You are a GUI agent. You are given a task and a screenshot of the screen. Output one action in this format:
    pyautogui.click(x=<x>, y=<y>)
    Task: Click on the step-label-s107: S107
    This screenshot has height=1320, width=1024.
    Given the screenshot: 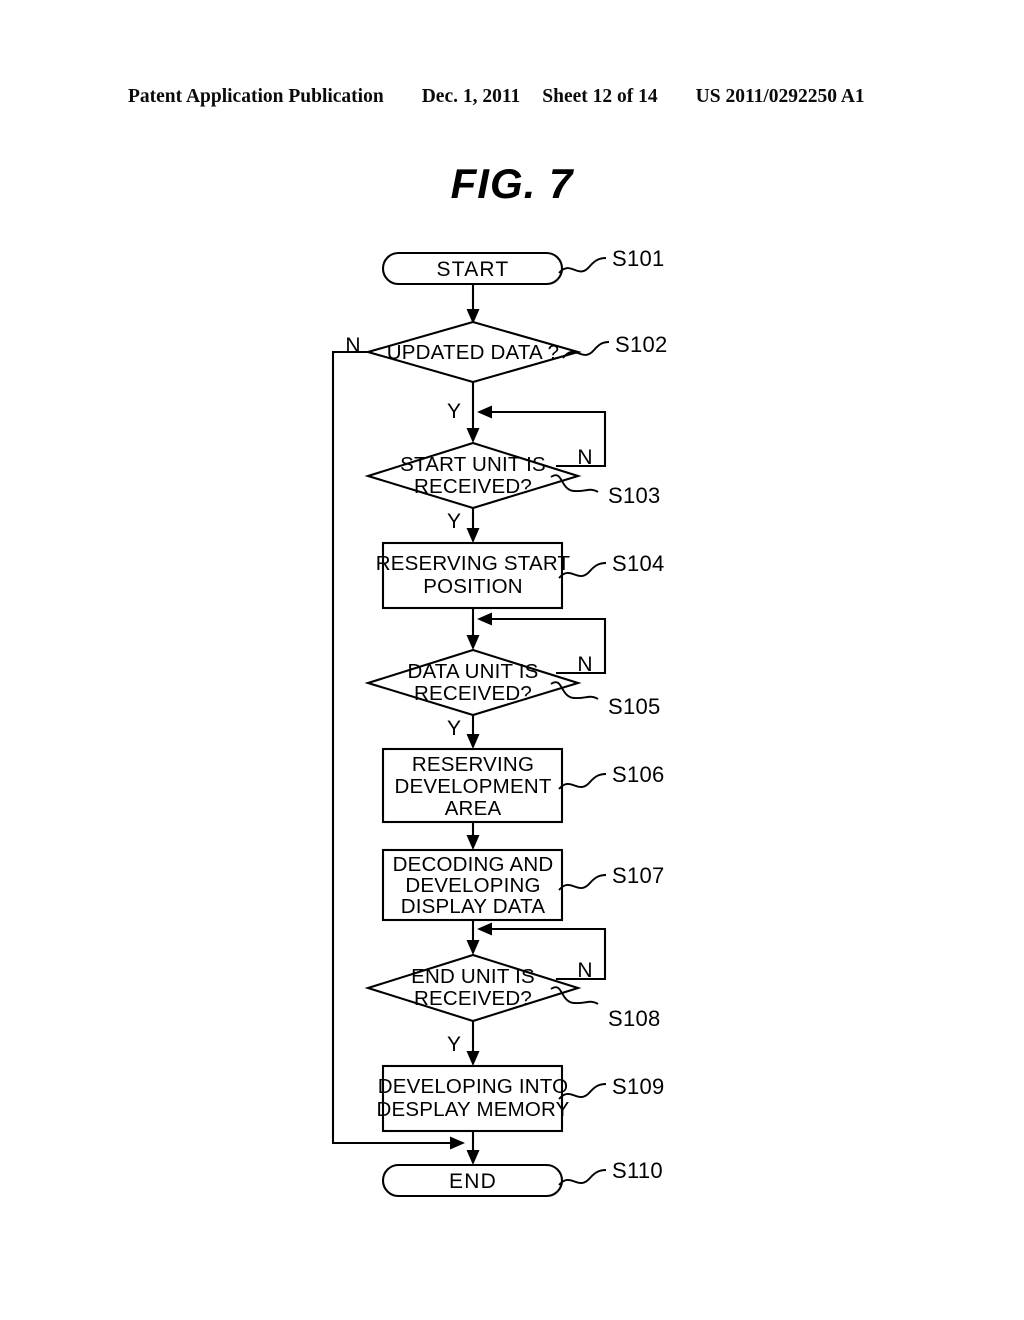 What is the action you would take?
    pyautogui.click(x=638, y=875)
    